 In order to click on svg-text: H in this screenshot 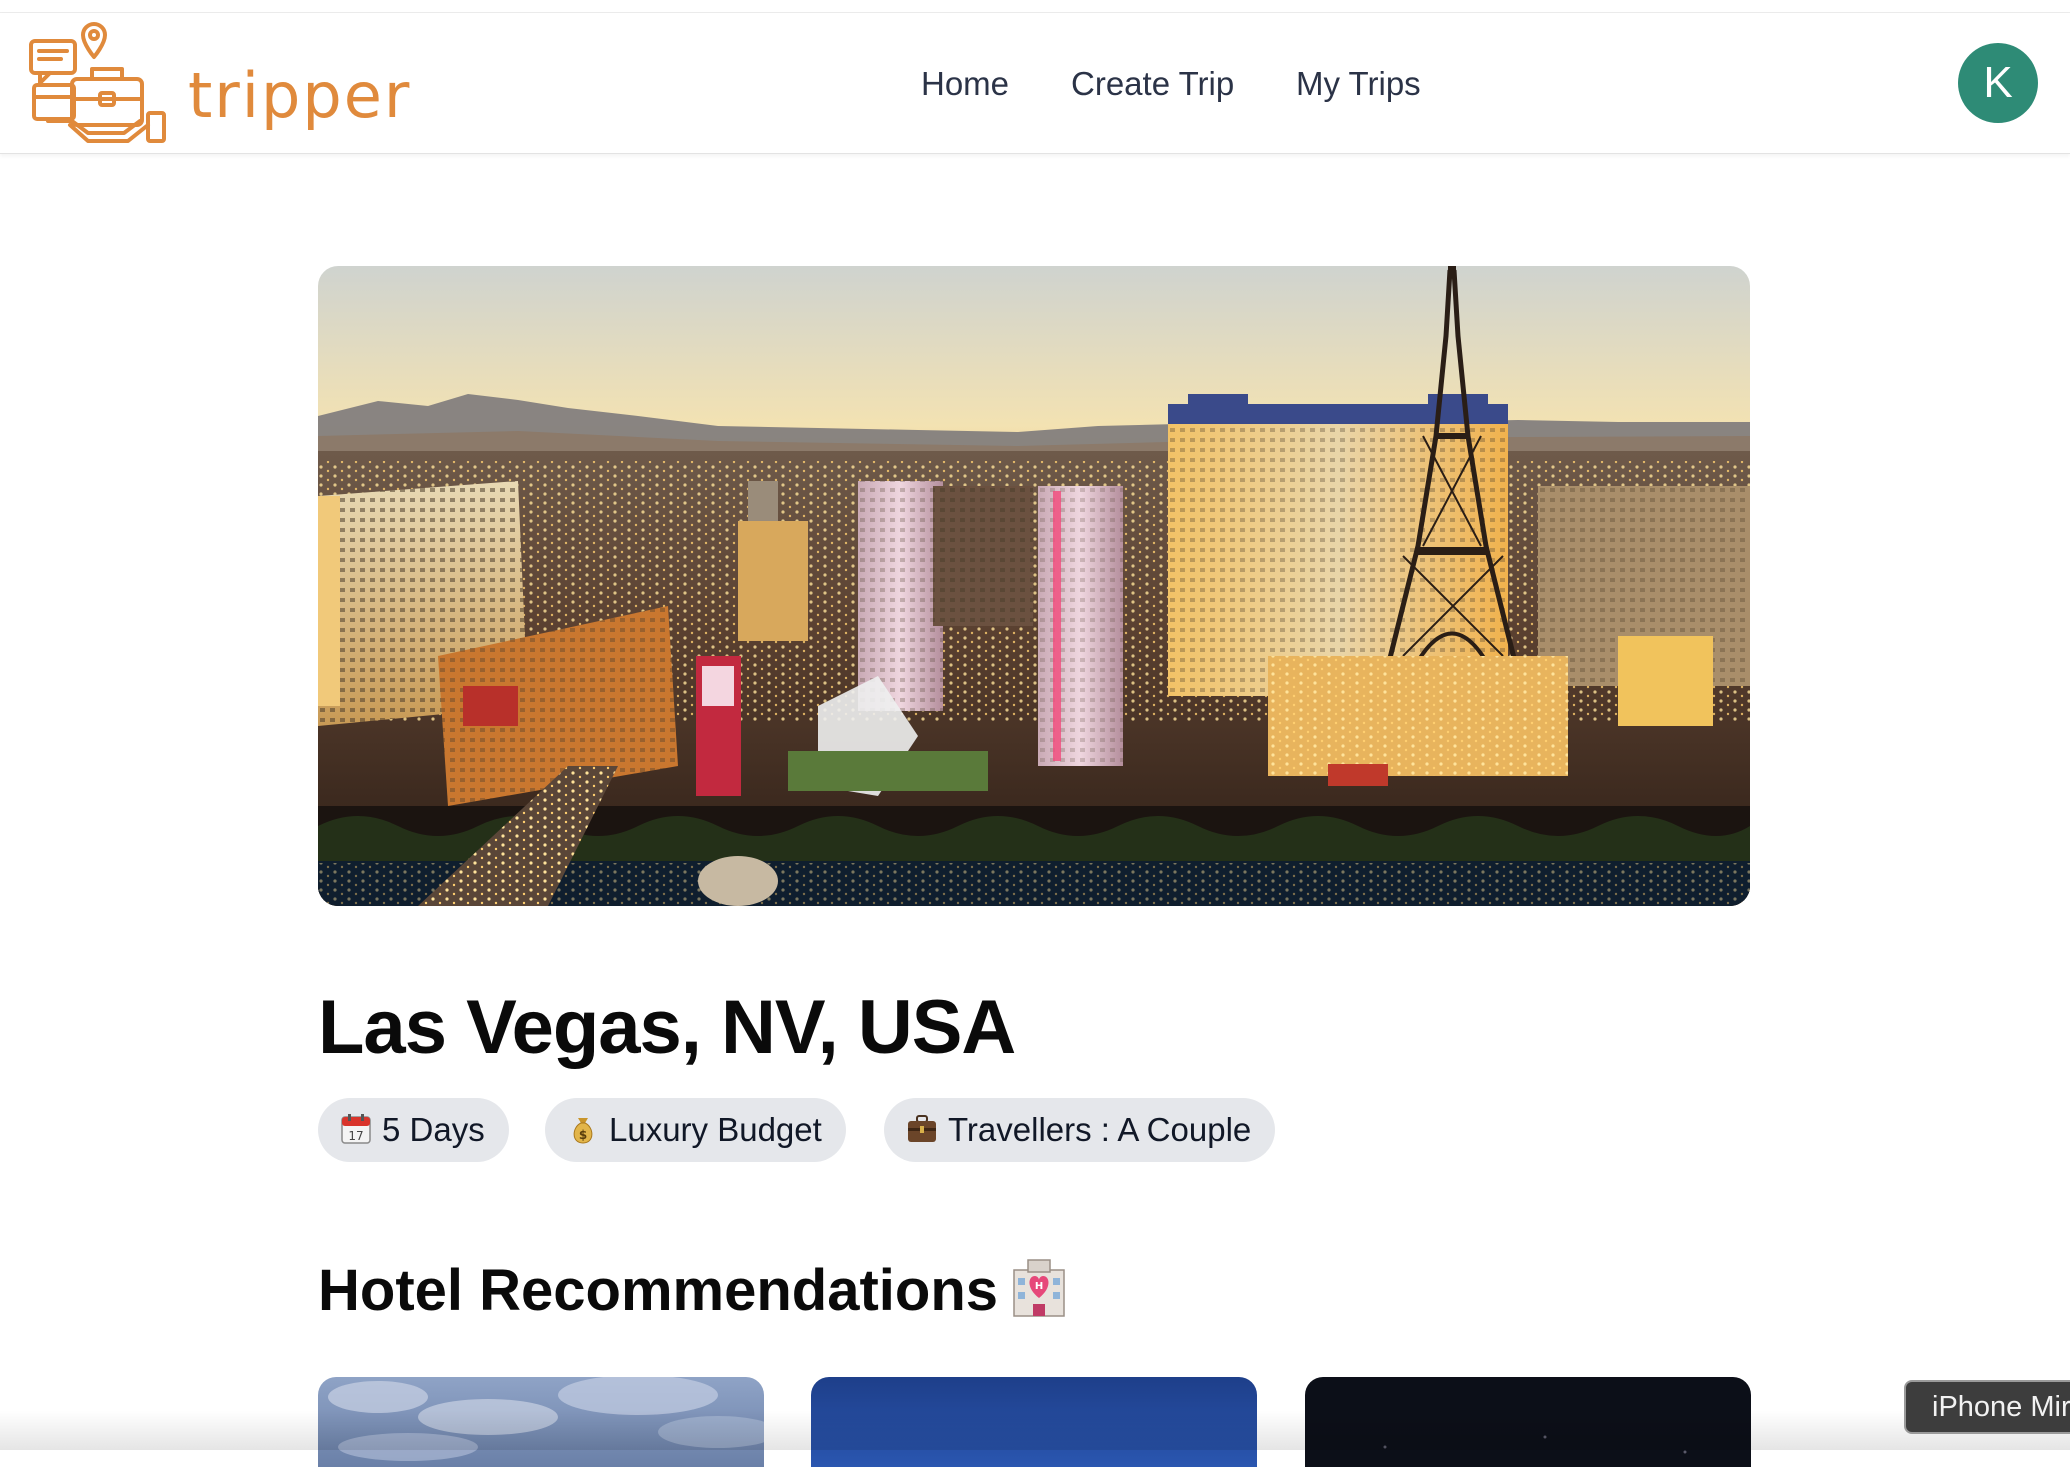, I will do `click(1039, 1286)`.